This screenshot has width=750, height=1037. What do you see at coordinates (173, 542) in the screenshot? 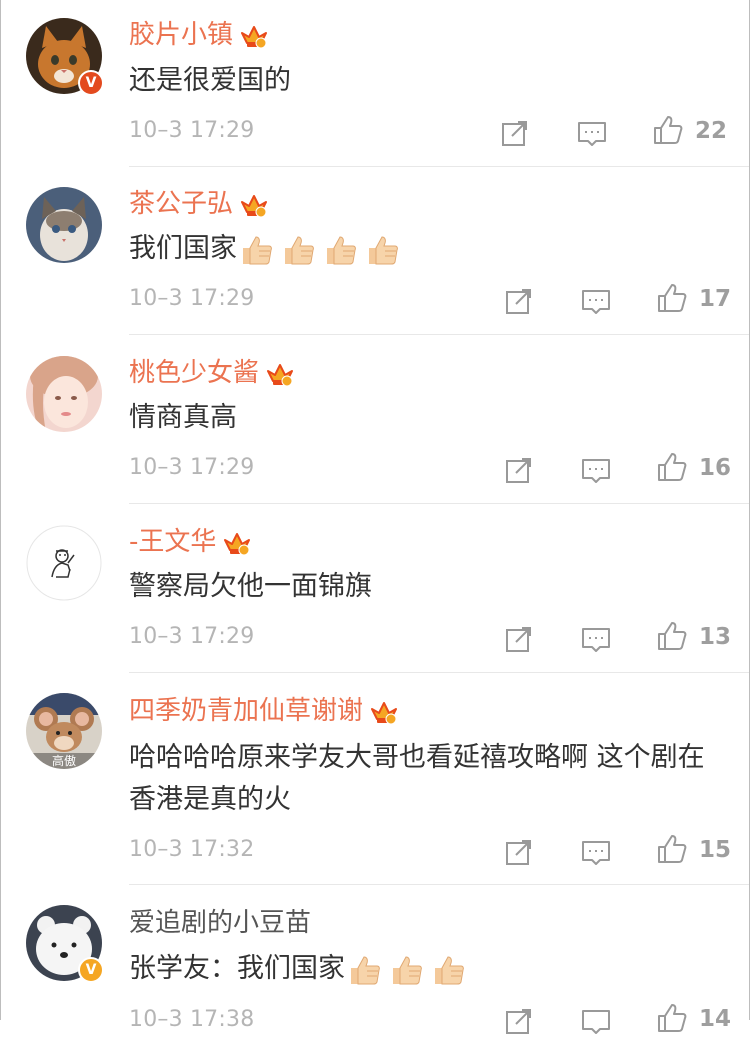
I see `username-text: -王文华` at bounding box center [173, 542].